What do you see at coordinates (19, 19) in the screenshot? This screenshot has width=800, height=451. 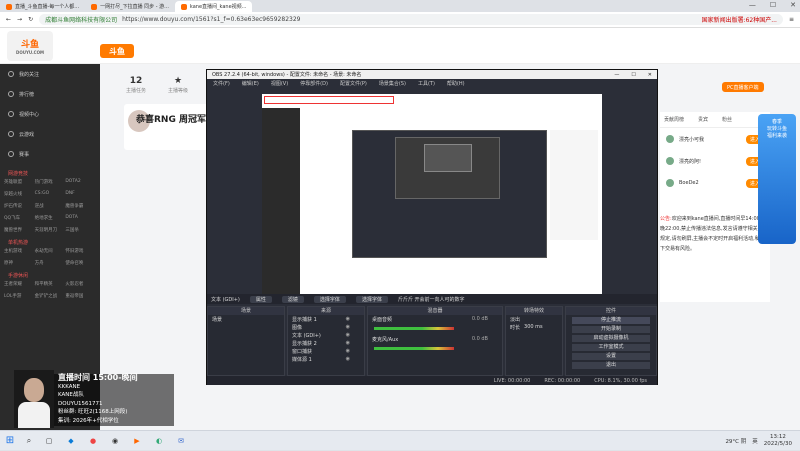 I see `forward-icon: →` at bounding box center [19, 19].